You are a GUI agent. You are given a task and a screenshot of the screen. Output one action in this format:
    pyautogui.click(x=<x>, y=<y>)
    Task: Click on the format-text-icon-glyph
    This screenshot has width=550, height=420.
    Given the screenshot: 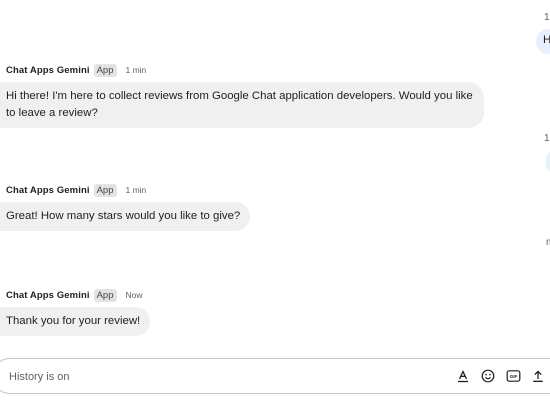 What is the action you would take?
    pyautogui.click(x=463, y=376)
    